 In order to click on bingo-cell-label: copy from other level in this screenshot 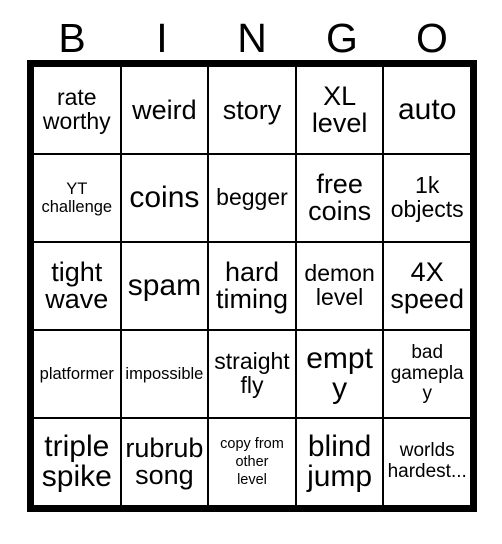, I will do `click(252, 462)`.